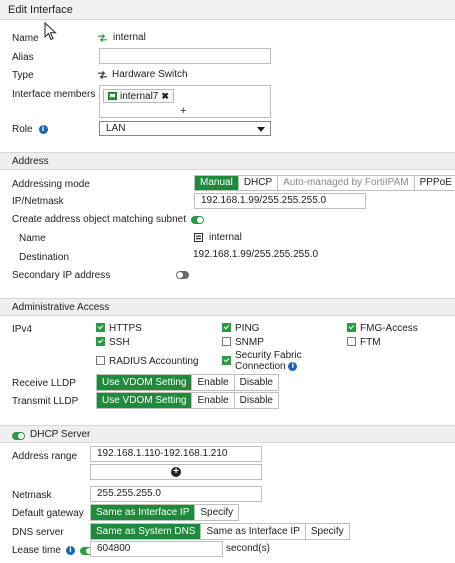 This screenshot has height=563, width=455. Describe the element at coordinates (44, 383) in the screenshot. I see `receive-lldp-label: Receive LLDP` at that location.